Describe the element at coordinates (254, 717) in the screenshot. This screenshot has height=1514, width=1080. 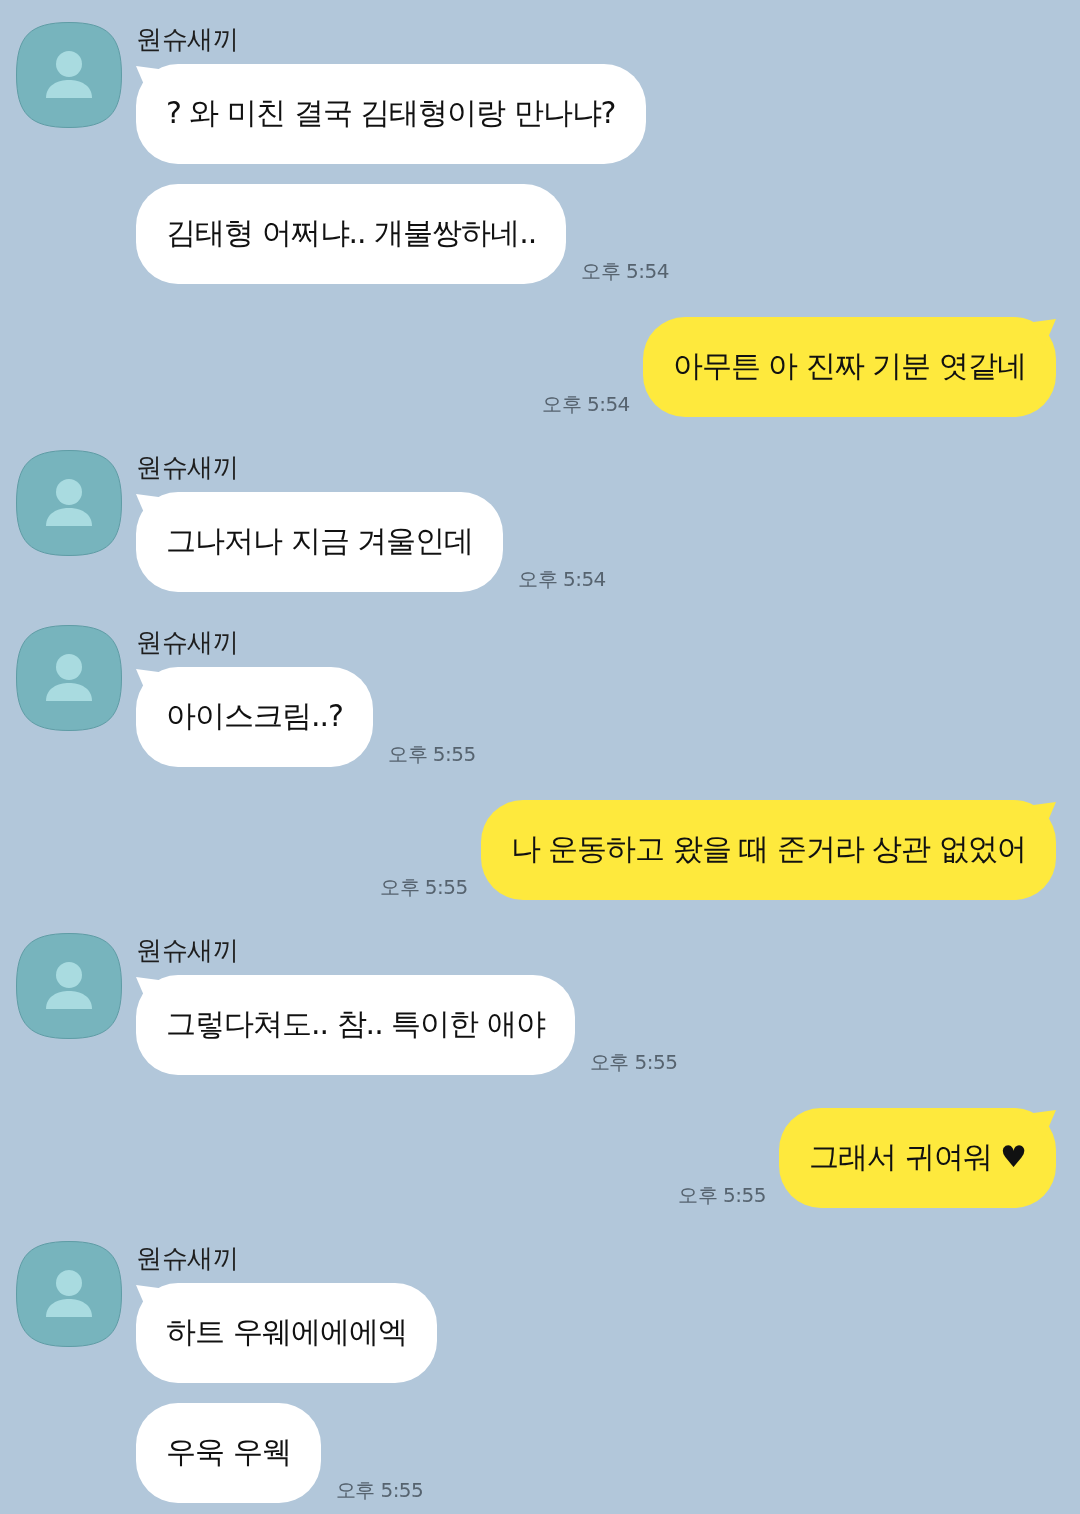
I see `message-bubble: 아이스크림..?` at that location.